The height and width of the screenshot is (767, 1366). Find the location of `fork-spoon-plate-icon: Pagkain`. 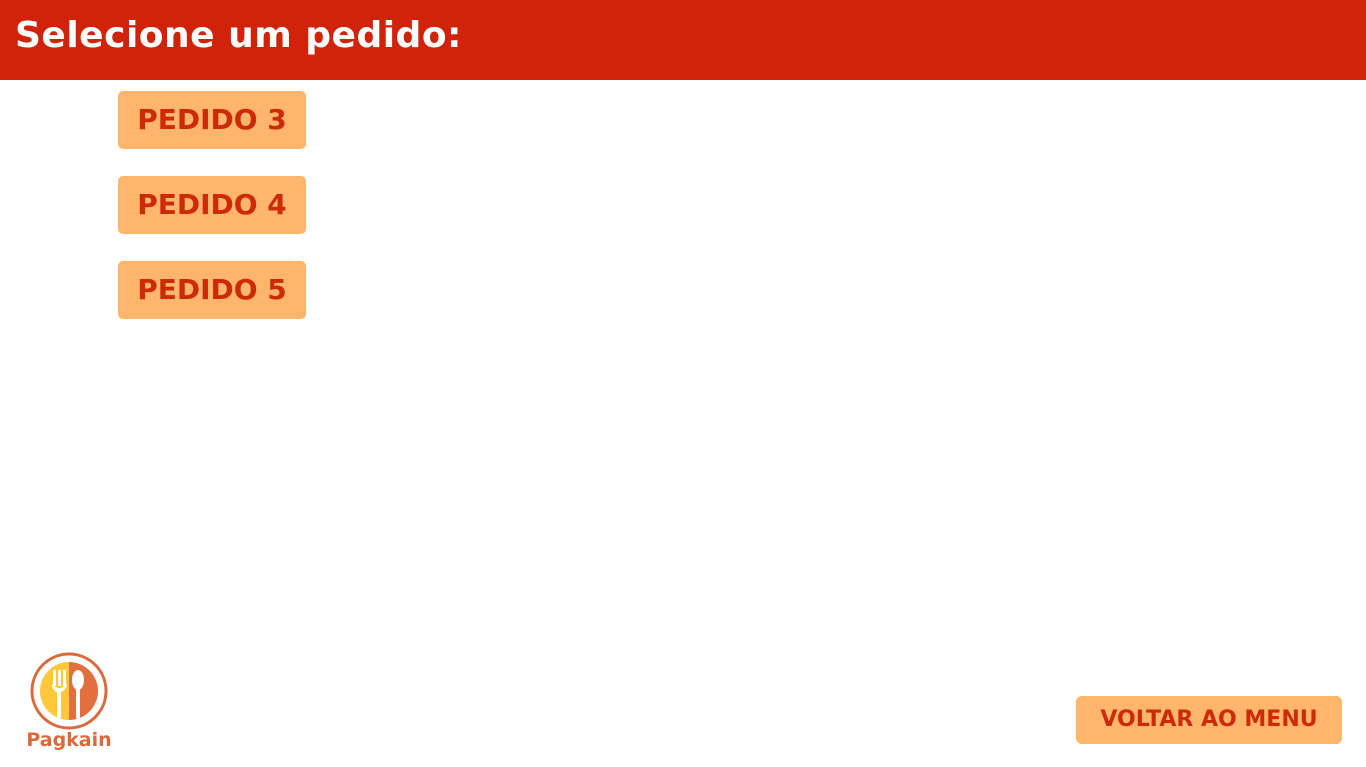

fork-spoon-plate-icon: Pagkain is located at coordinates (69, 701).